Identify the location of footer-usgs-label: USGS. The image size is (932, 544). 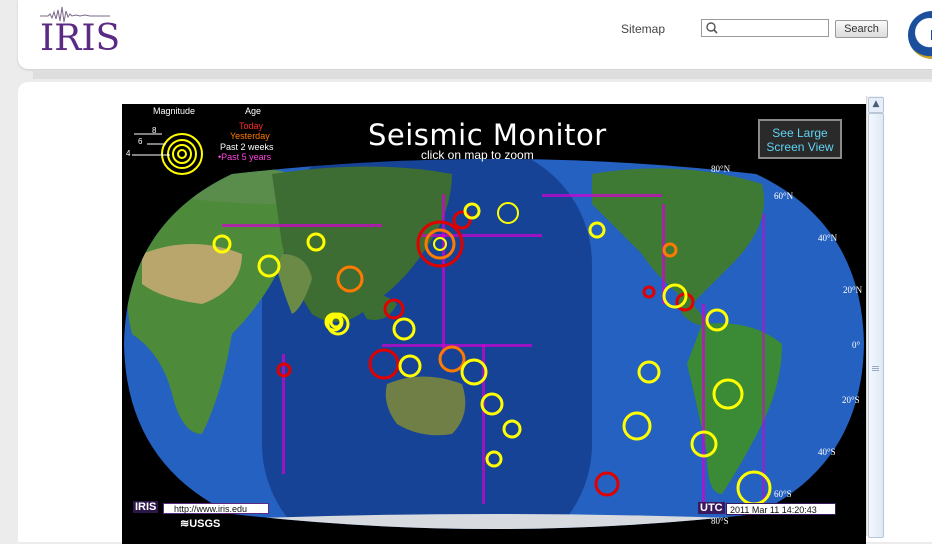
(205, 524).